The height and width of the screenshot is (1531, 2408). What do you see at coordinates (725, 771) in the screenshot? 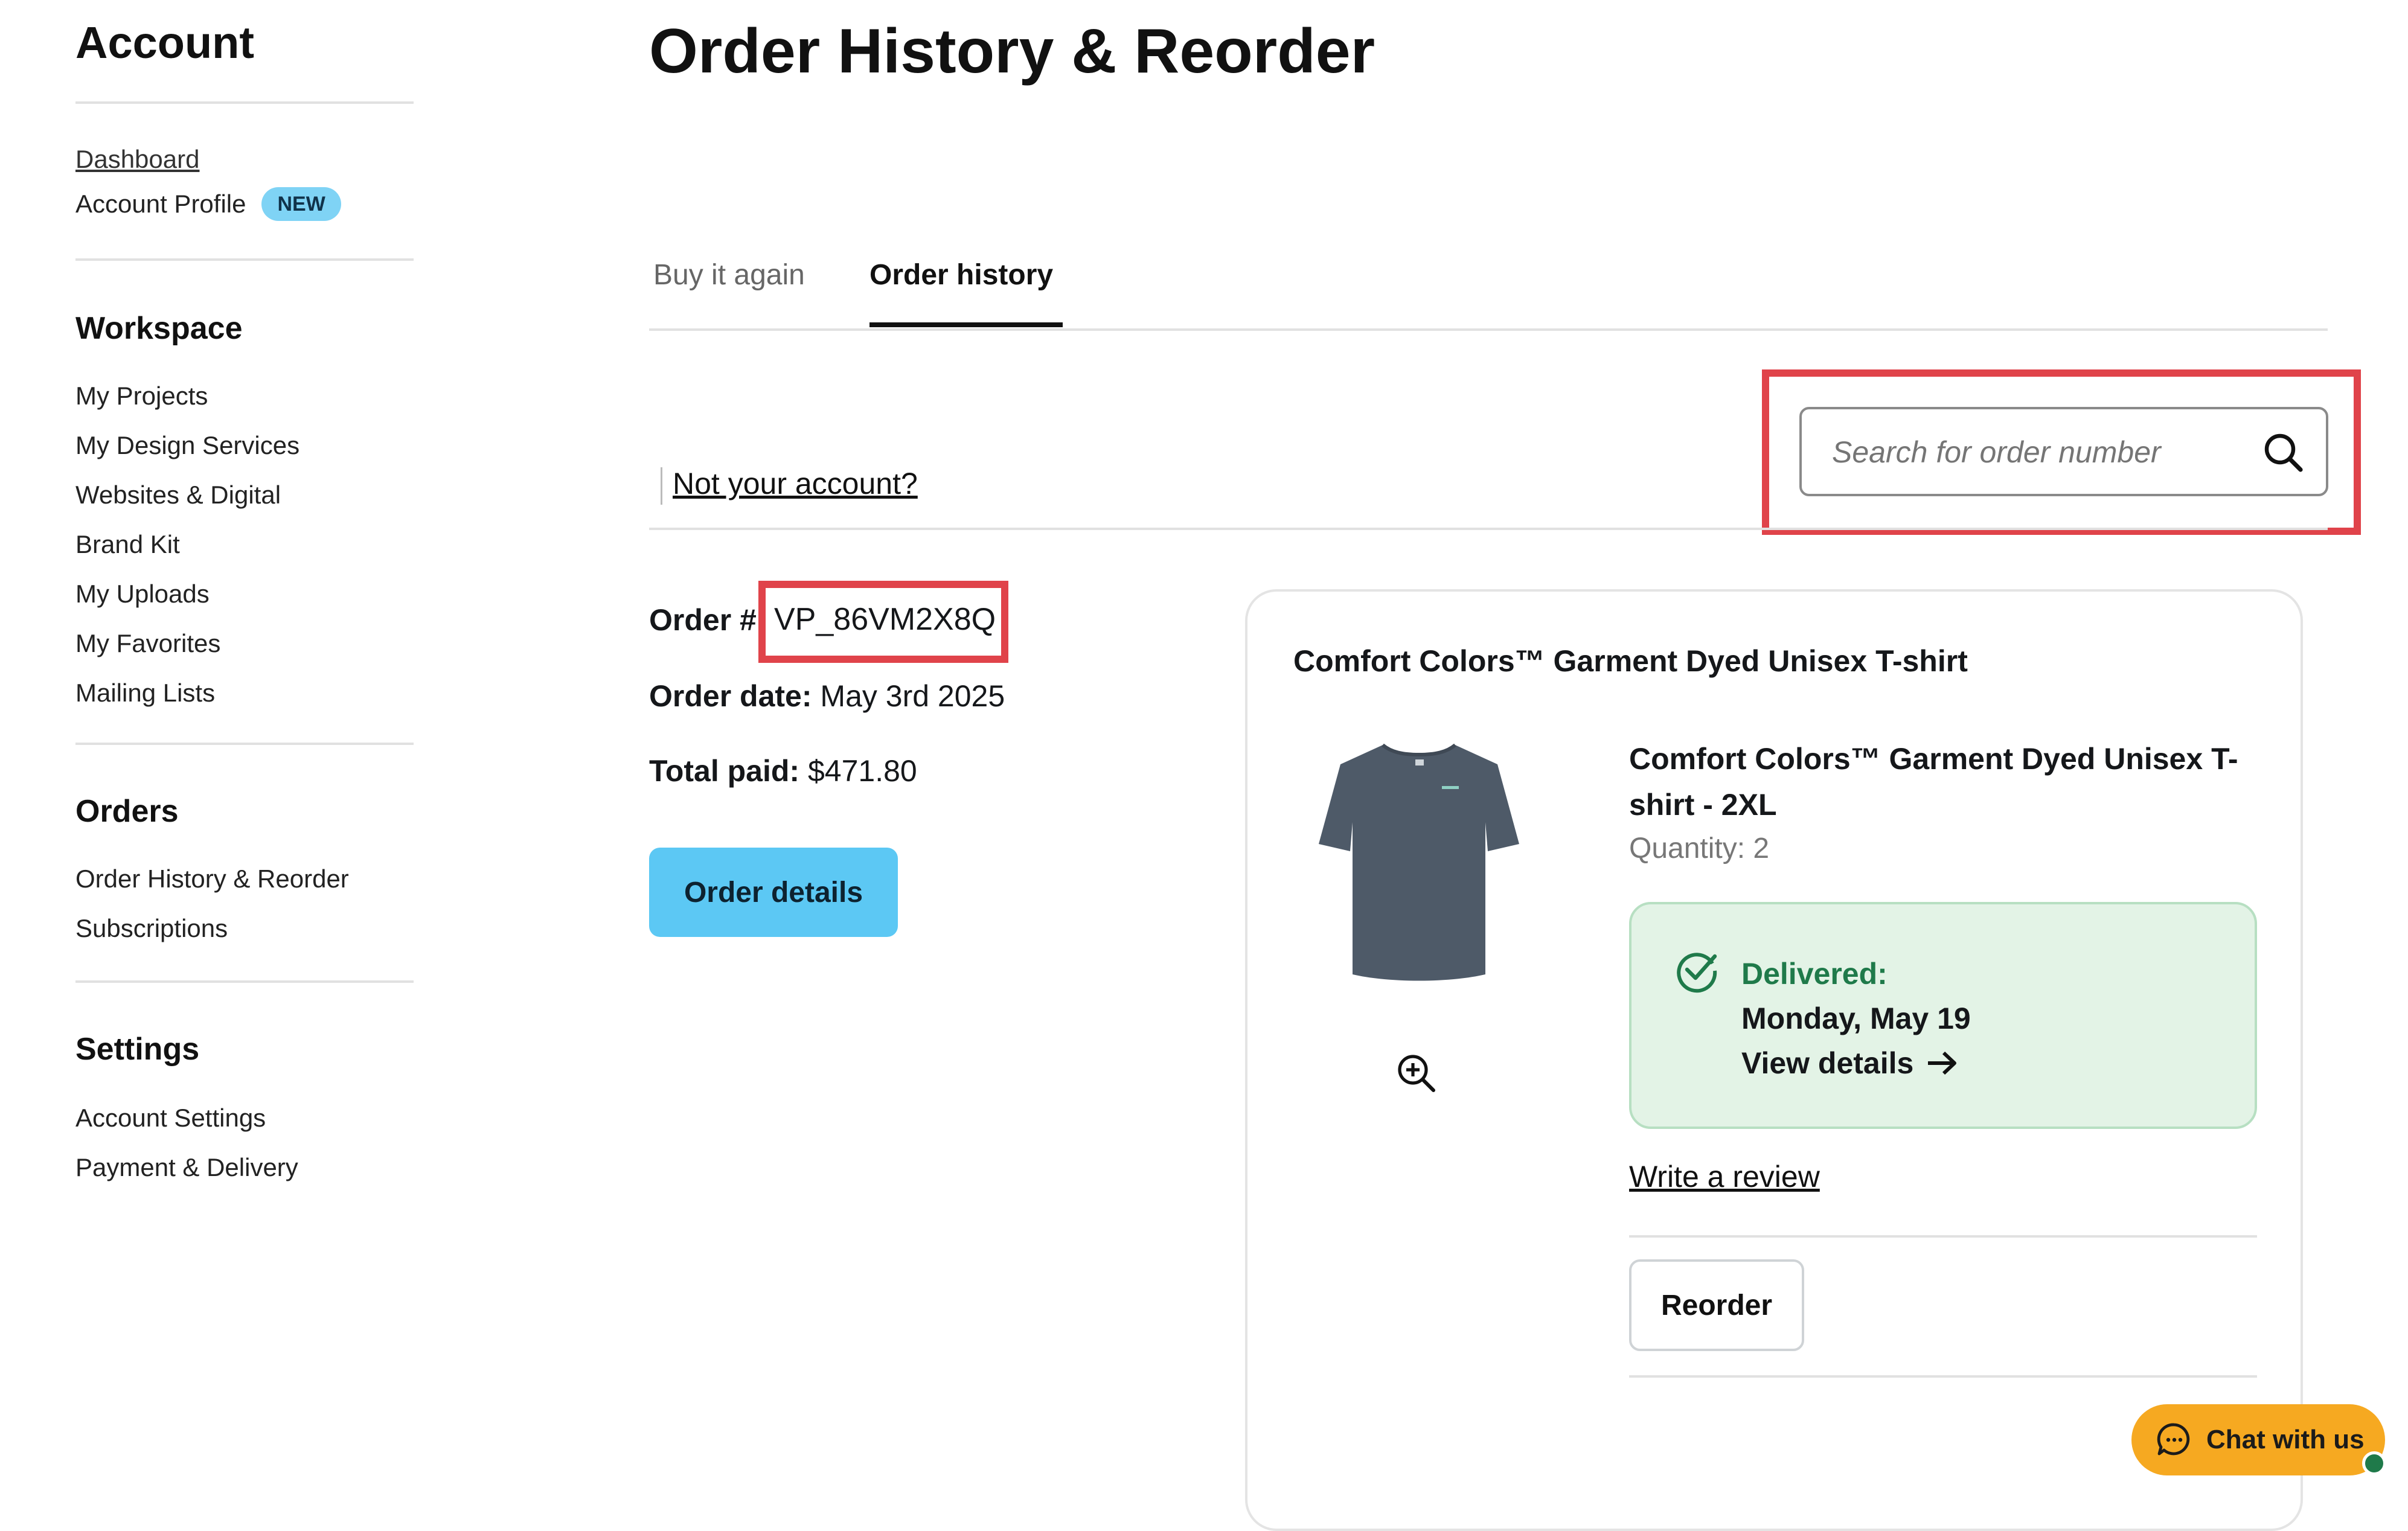
I see `order-total-label: Total paid:` at bounding box center [725, 771].